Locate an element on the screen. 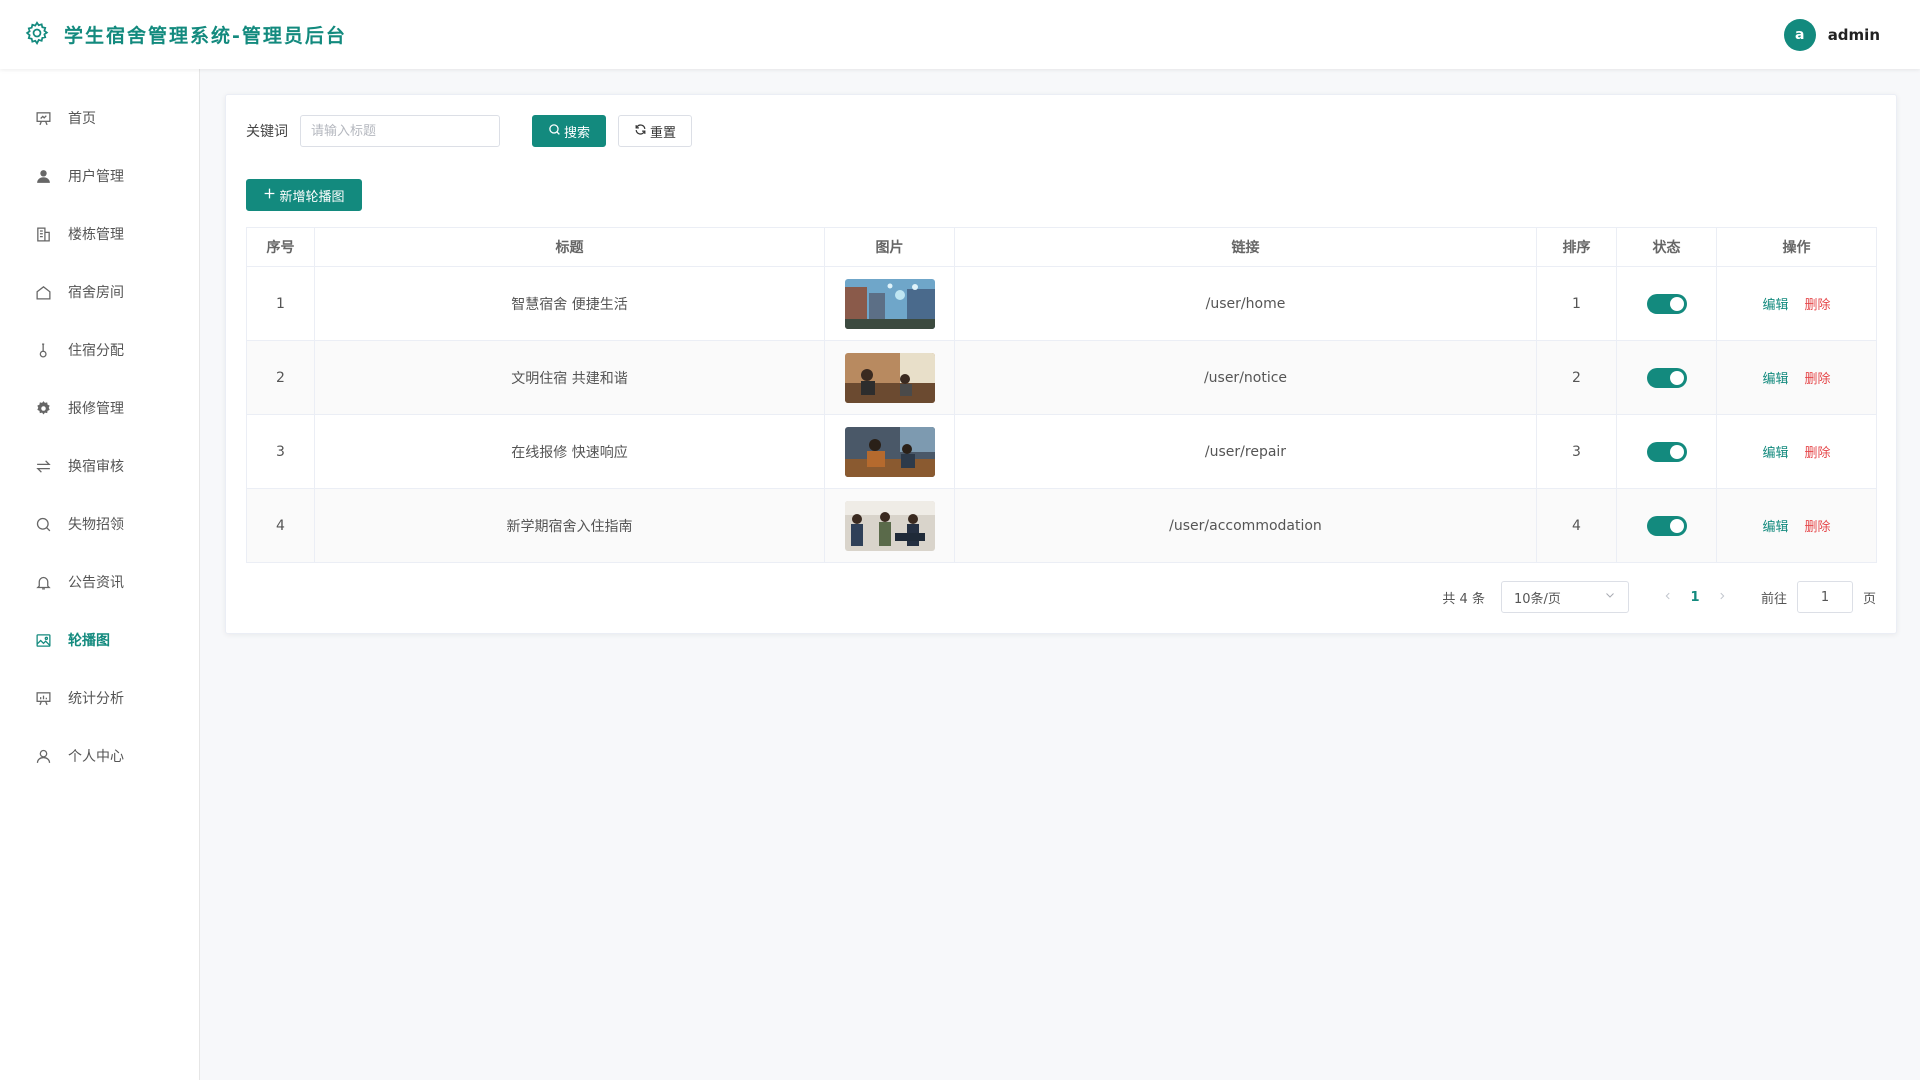  search-button-label: 搜索 is located at coordinates (576, 133).